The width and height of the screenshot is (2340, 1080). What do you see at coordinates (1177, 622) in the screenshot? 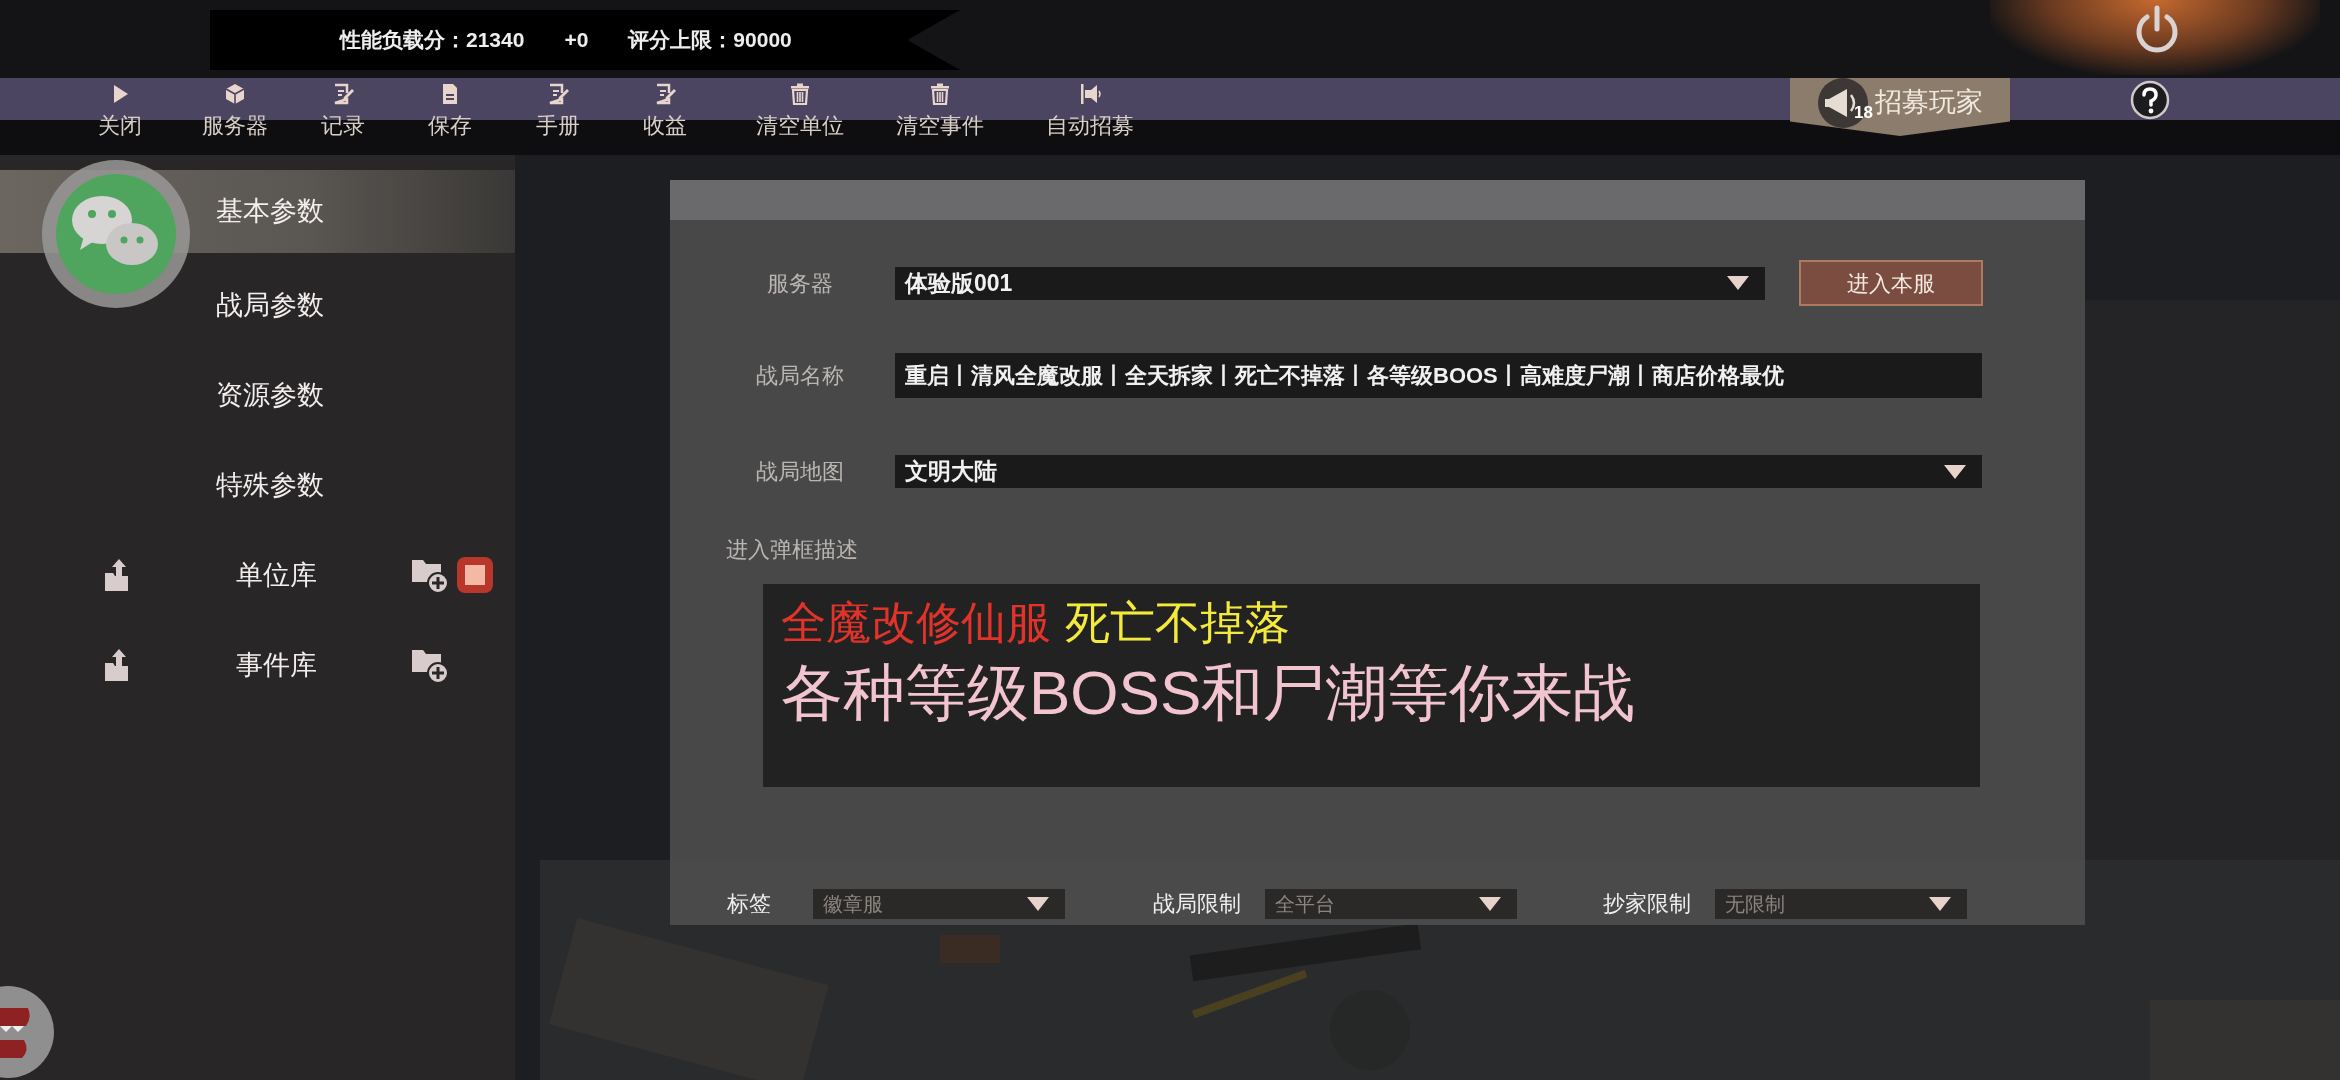
I see `description-text: 死亡不掉落` at bounding box center [1177, 622].